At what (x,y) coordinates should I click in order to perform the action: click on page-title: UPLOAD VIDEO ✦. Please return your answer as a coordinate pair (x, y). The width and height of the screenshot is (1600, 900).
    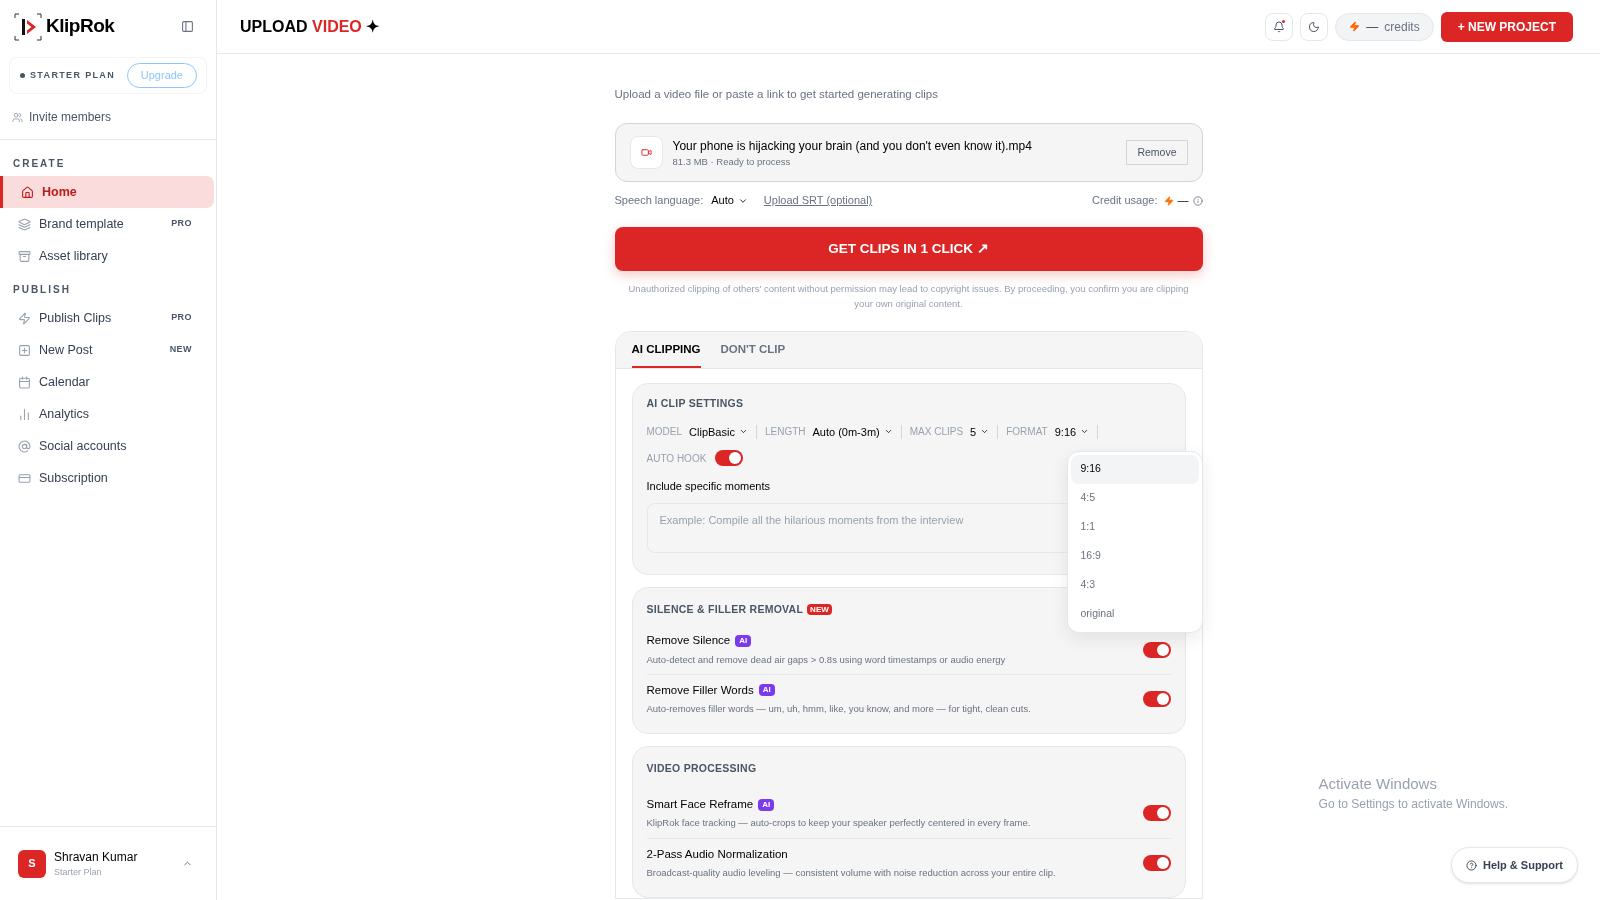
    Looking at the image, I should click on (310, 26).